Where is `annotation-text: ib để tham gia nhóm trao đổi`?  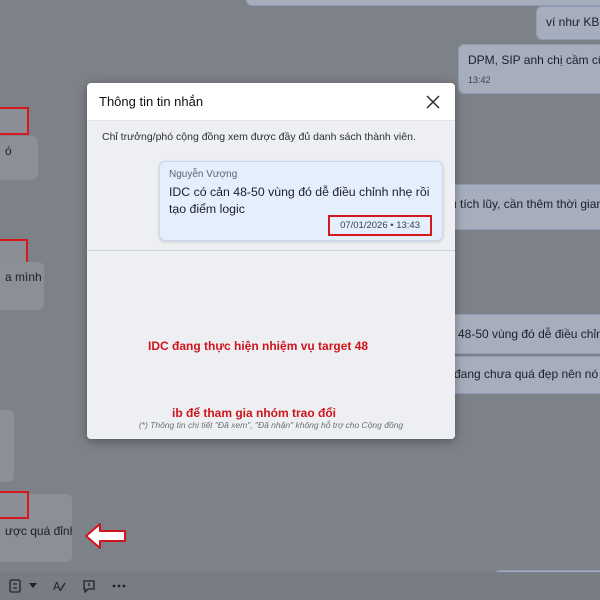 annotation-text: ib để tham gia nhóm trao đổi is located at coordinates (254, 413).